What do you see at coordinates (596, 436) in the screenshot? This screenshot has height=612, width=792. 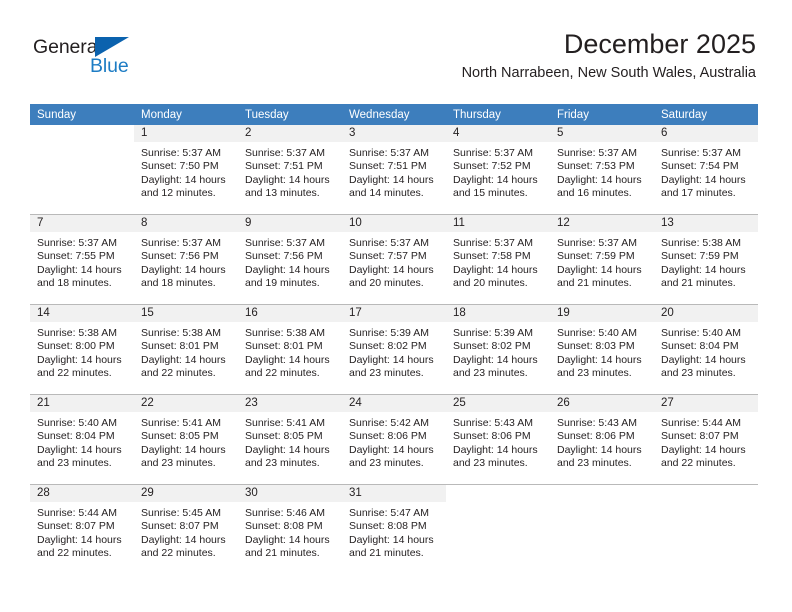 I see `sunset-text: Sunset: 8:06 PM` at bounding box center [596, 436].